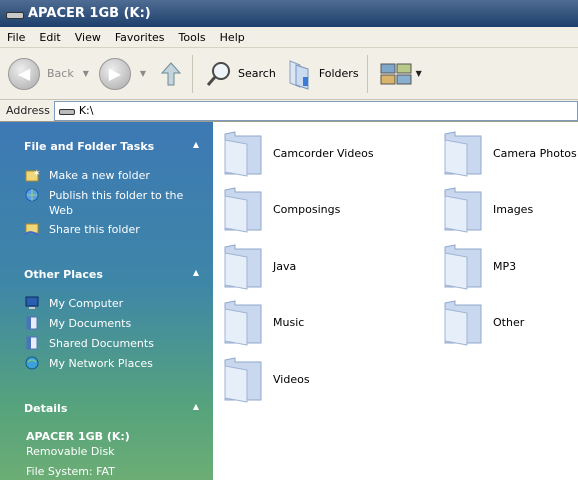 The height and width of the screenshot is (480, 578). What do you see at coordinates (86, 303) in the screenshot?
I see `place-label: My Computer` at bounding box center [86, 303].